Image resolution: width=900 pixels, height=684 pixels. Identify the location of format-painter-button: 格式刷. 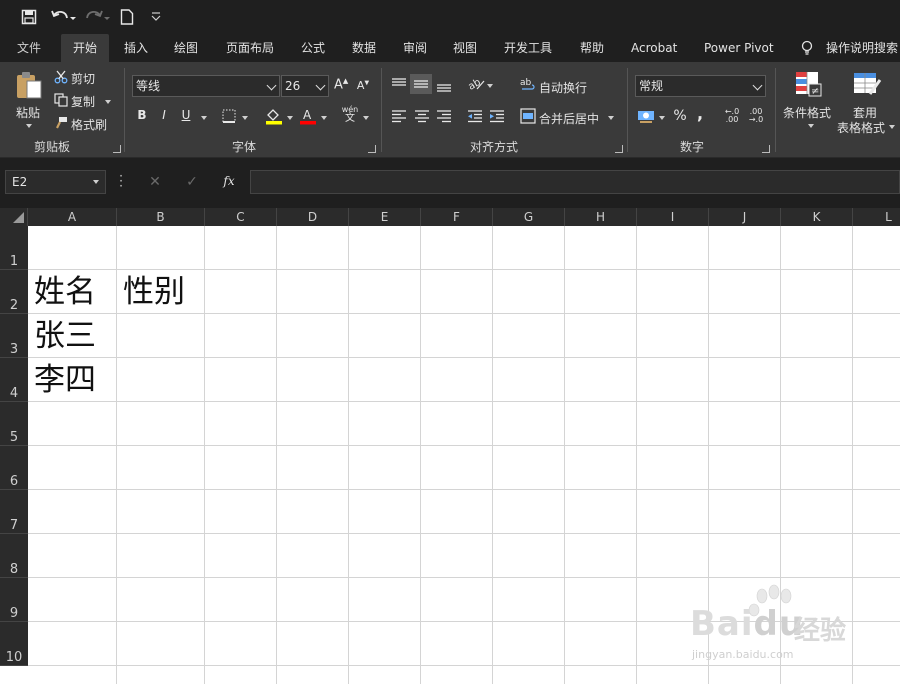
(89, 124).